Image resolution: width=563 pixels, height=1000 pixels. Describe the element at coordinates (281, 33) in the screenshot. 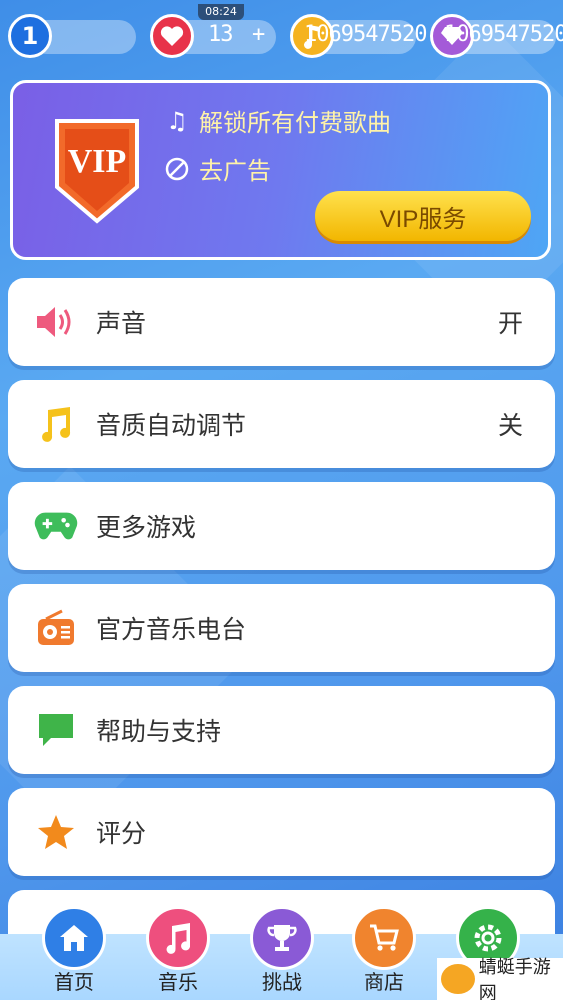

I see `top-bar: 08:24 1 13 + 1069547520 1069547520` at that location.